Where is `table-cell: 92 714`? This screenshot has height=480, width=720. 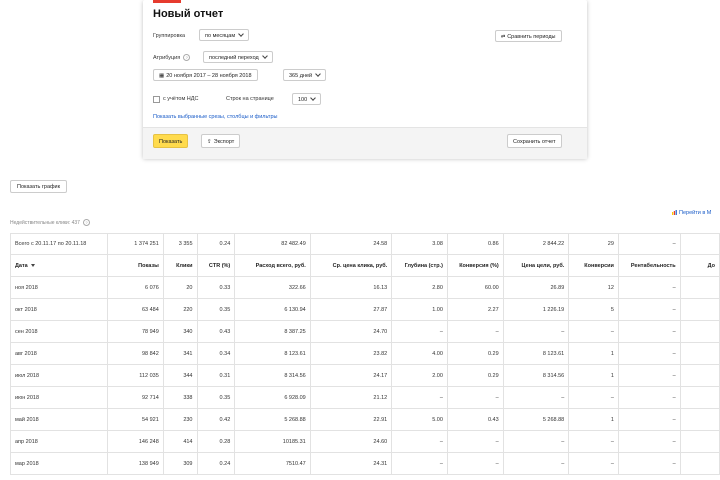
table-cell: 92 714 is located at coordinates (135, 397).